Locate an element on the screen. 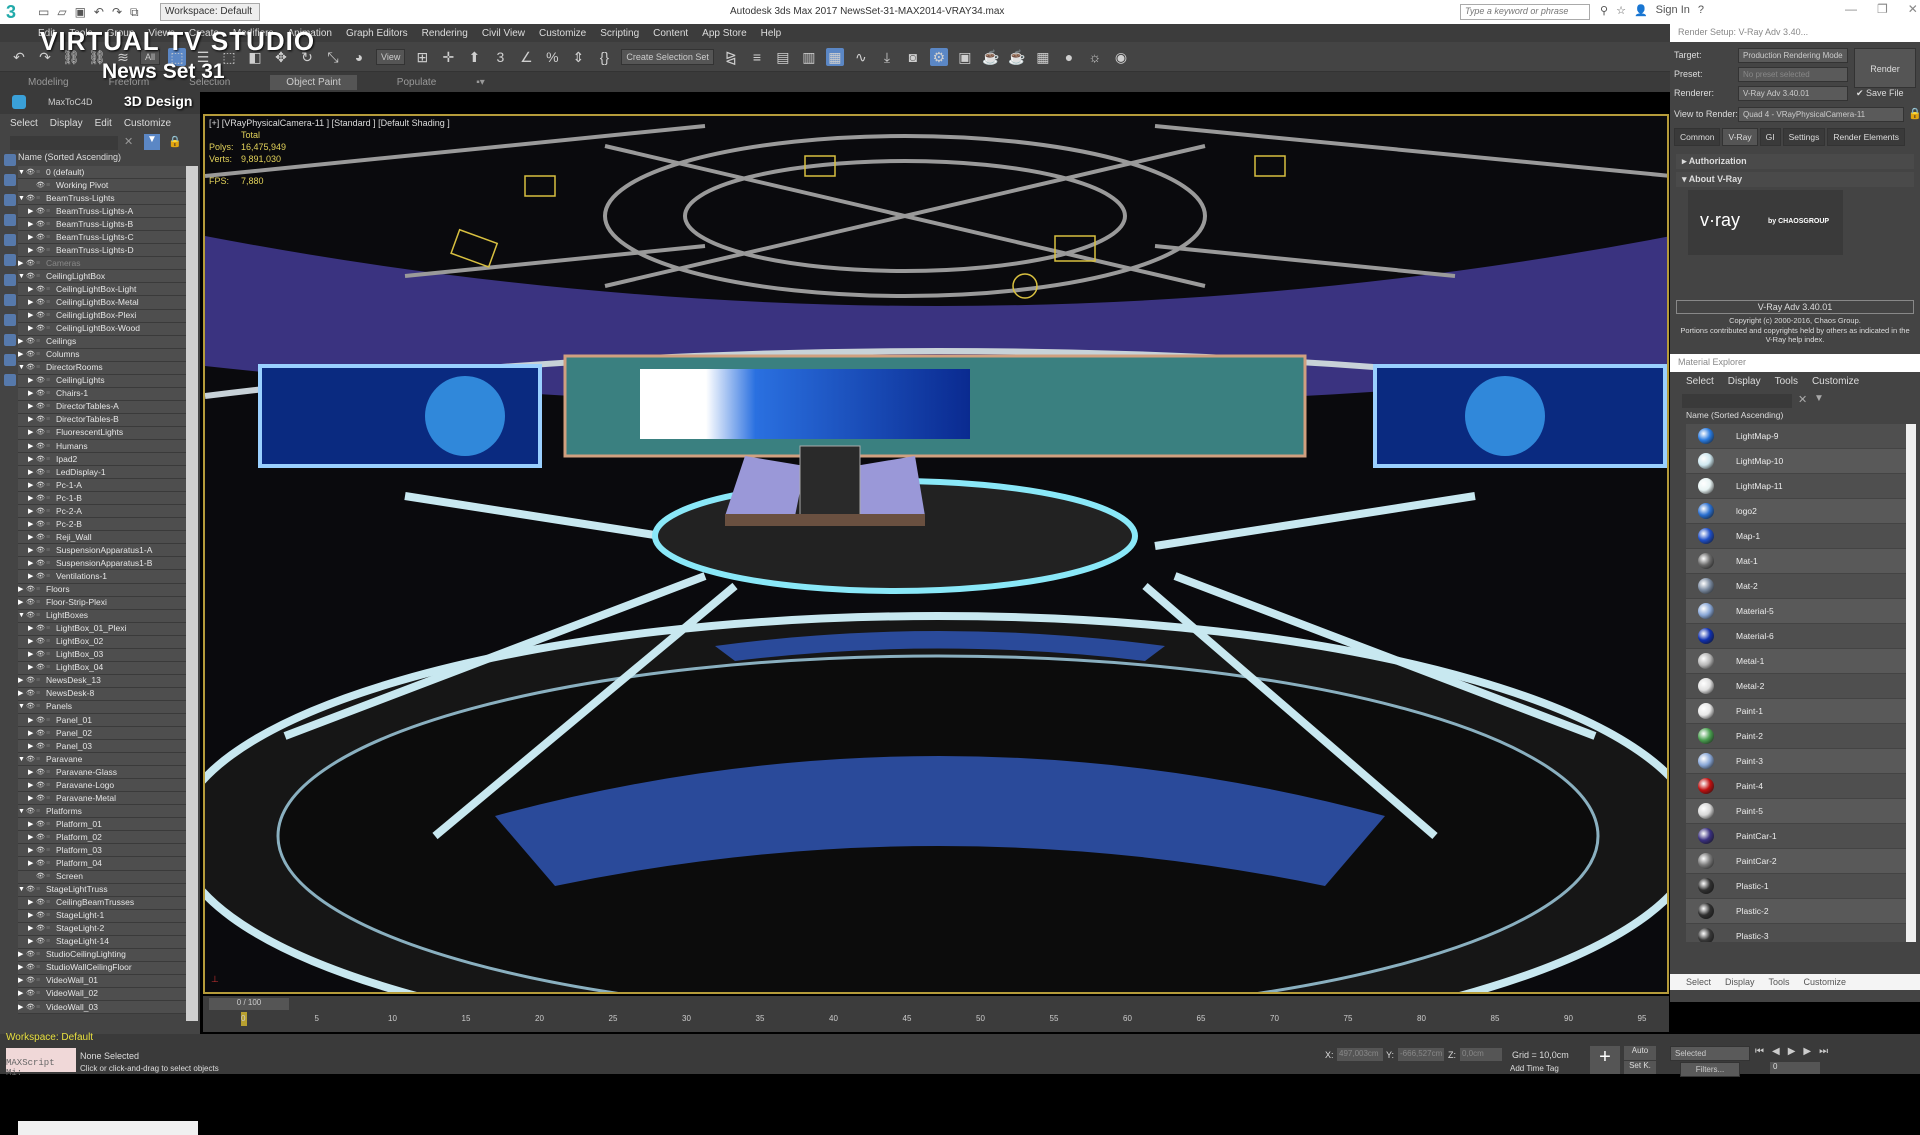 This screenshot has width=1920, height=1135. scene-tree-item: ▼ 👁 ≡ Paravane is located at coordinates (102, 760).